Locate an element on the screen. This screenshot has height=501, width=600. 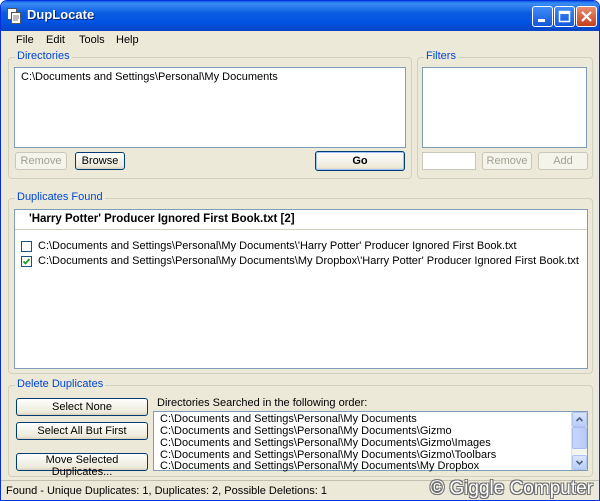
scroll-thumb is located at coordinates (579, 438).